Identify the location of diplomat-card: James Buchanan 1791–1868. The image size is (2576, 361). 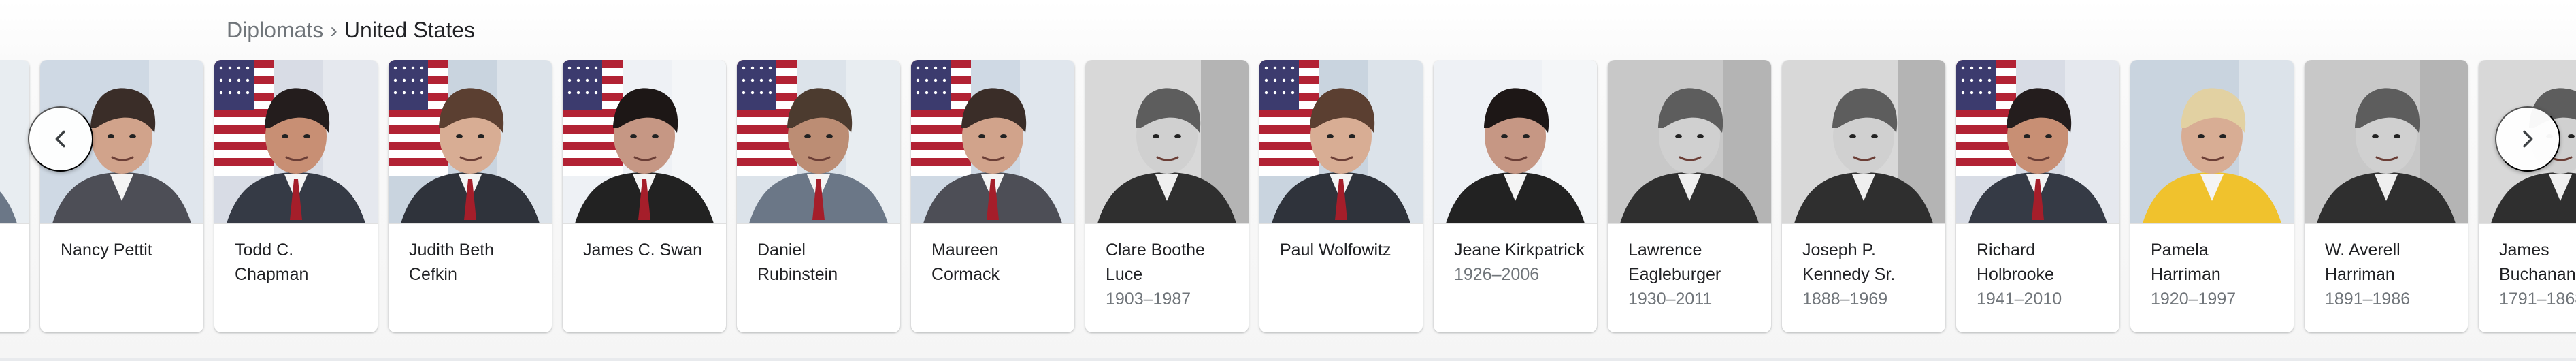
(2527, 196).